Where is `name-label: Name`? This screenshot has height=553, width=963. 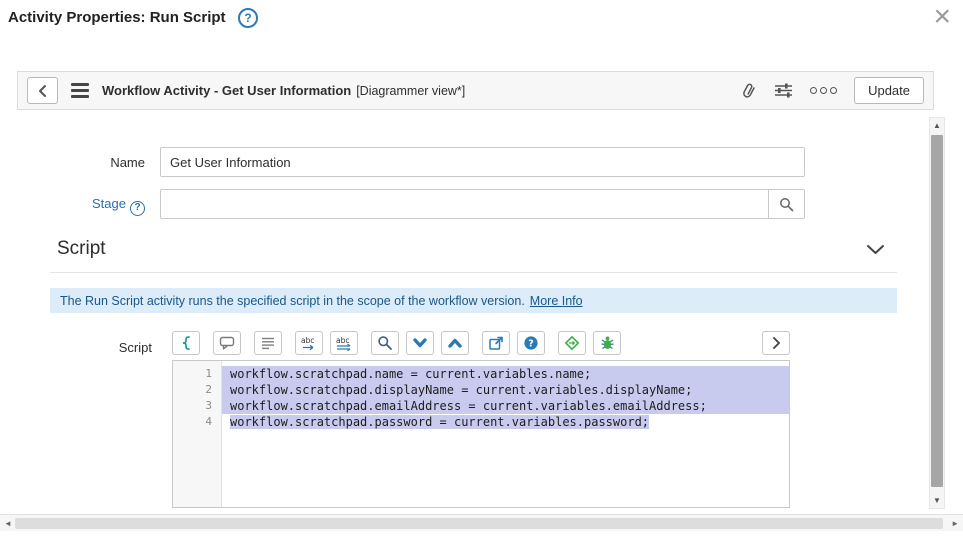
name-label: Name is located at coordinates (127, 162).